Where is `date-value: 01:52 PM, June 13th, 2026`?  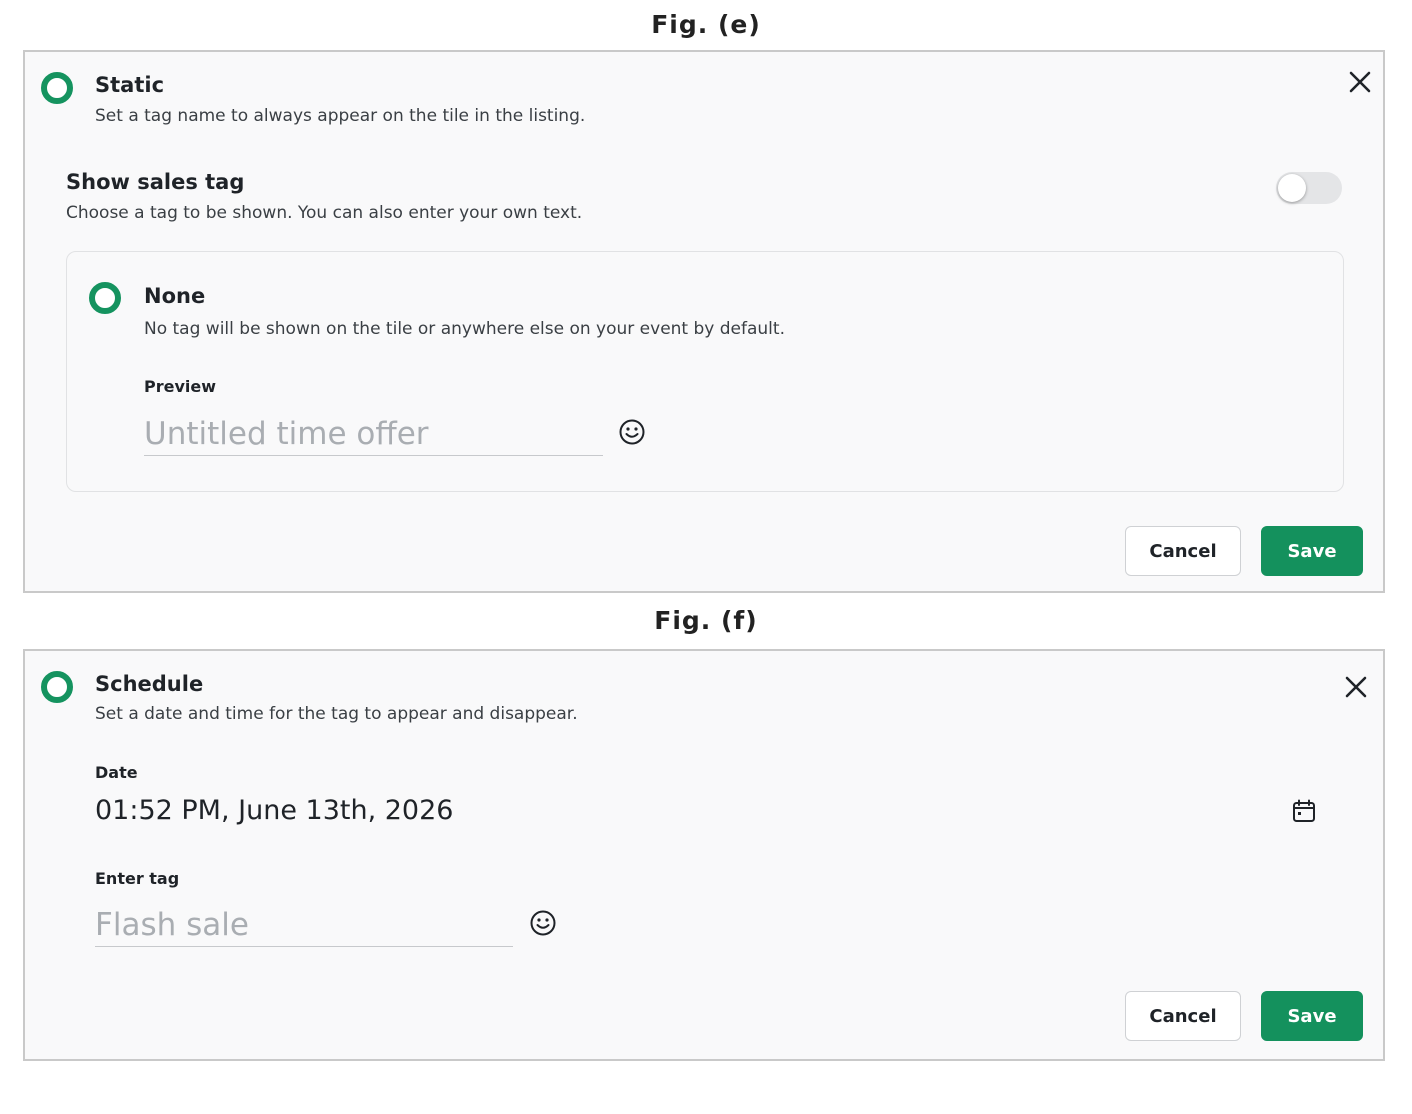 date-value: 01:52 PM, June 13th, 2026 is located at coordinates (274, 810).